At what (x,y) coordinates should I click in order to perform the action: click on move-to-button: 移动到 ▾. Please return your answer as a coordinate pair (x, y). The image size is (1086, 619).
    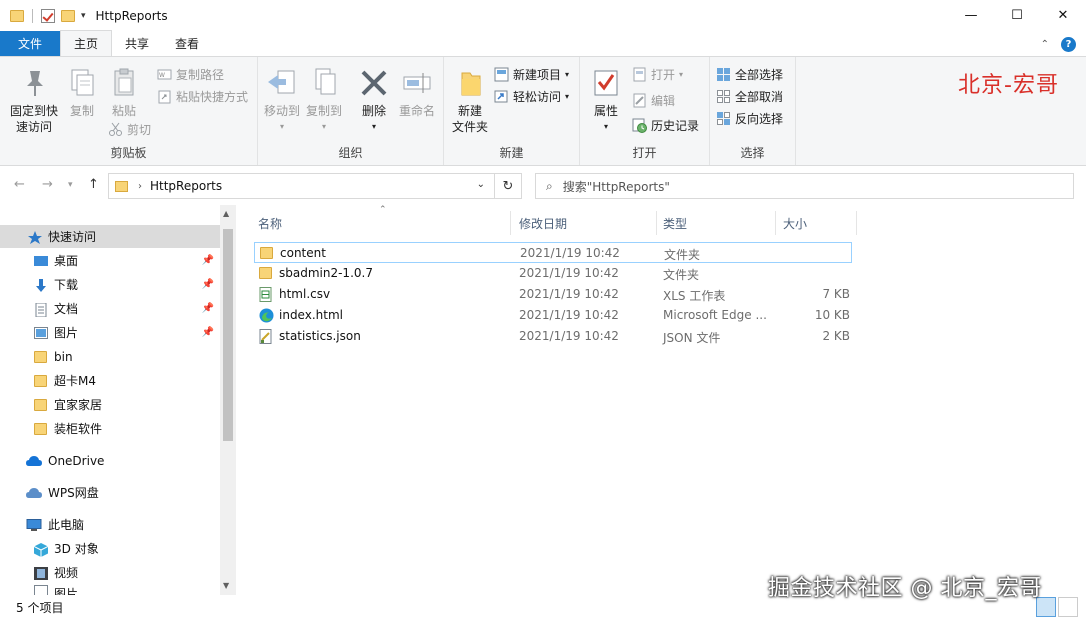
    Looking at the image, I should click on (282, 101).